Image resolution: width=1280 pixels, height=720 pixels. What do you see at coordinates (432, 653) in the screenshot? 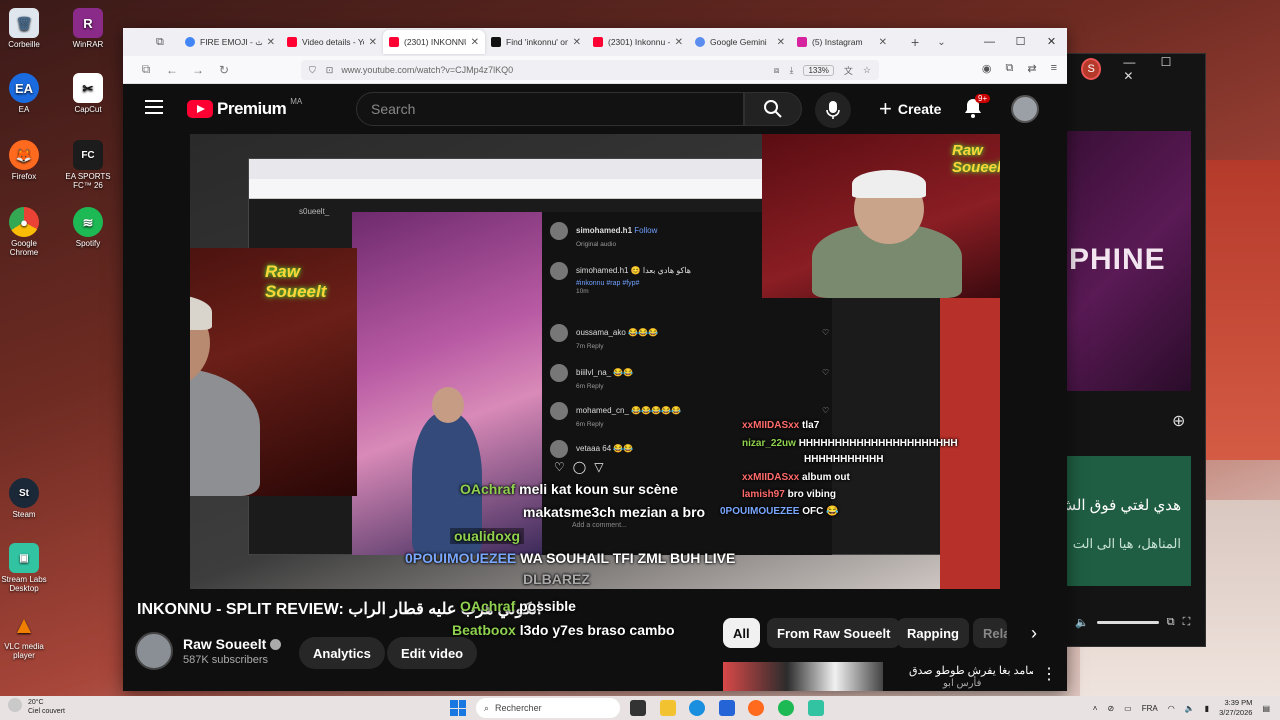
I see `edit-video-button: Edit video` at bounding box center [432, 653].